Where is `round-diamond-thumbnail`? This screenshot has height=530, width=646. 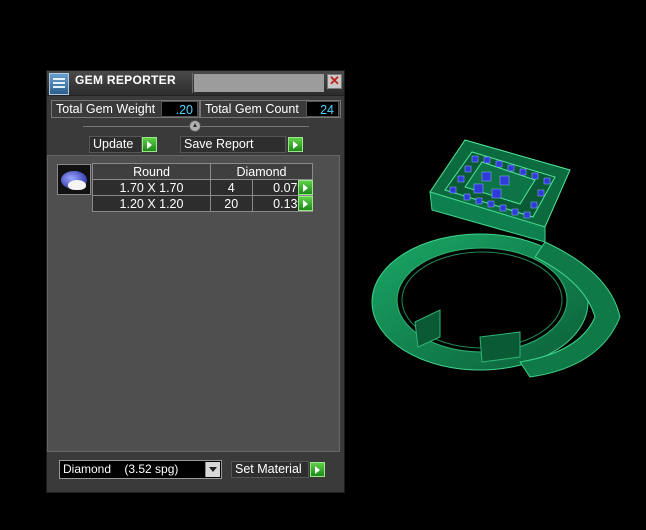
round-diamond-thumbnail is located at coordinates (74, 179).